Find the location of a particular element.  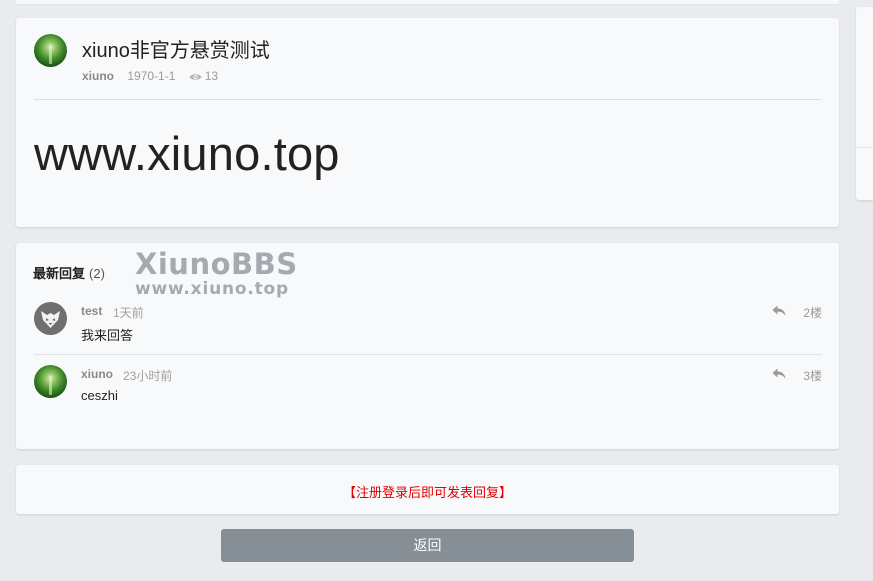

login-prompt-card: 【注册登录后即可发表回复】 is located at coordinates (427, 489).